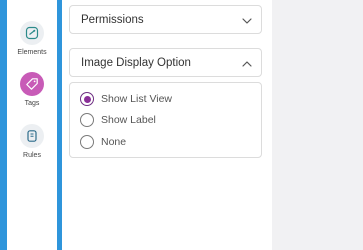 This screenshot has height=250, width=363. I want to click on sidebar-item-rules: Rules, so click(32, 141).